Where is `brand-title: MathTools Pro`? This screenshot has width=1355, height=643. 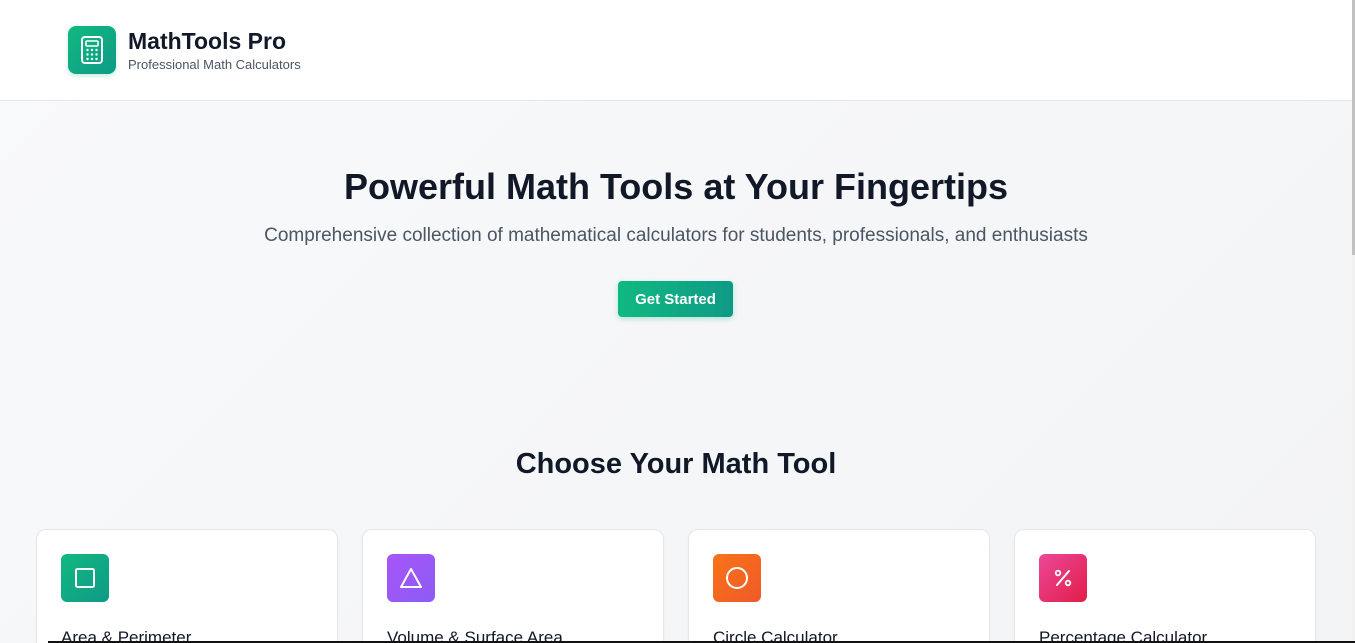
brand-title: MathTools Pro is located at coordinates (207, 41).